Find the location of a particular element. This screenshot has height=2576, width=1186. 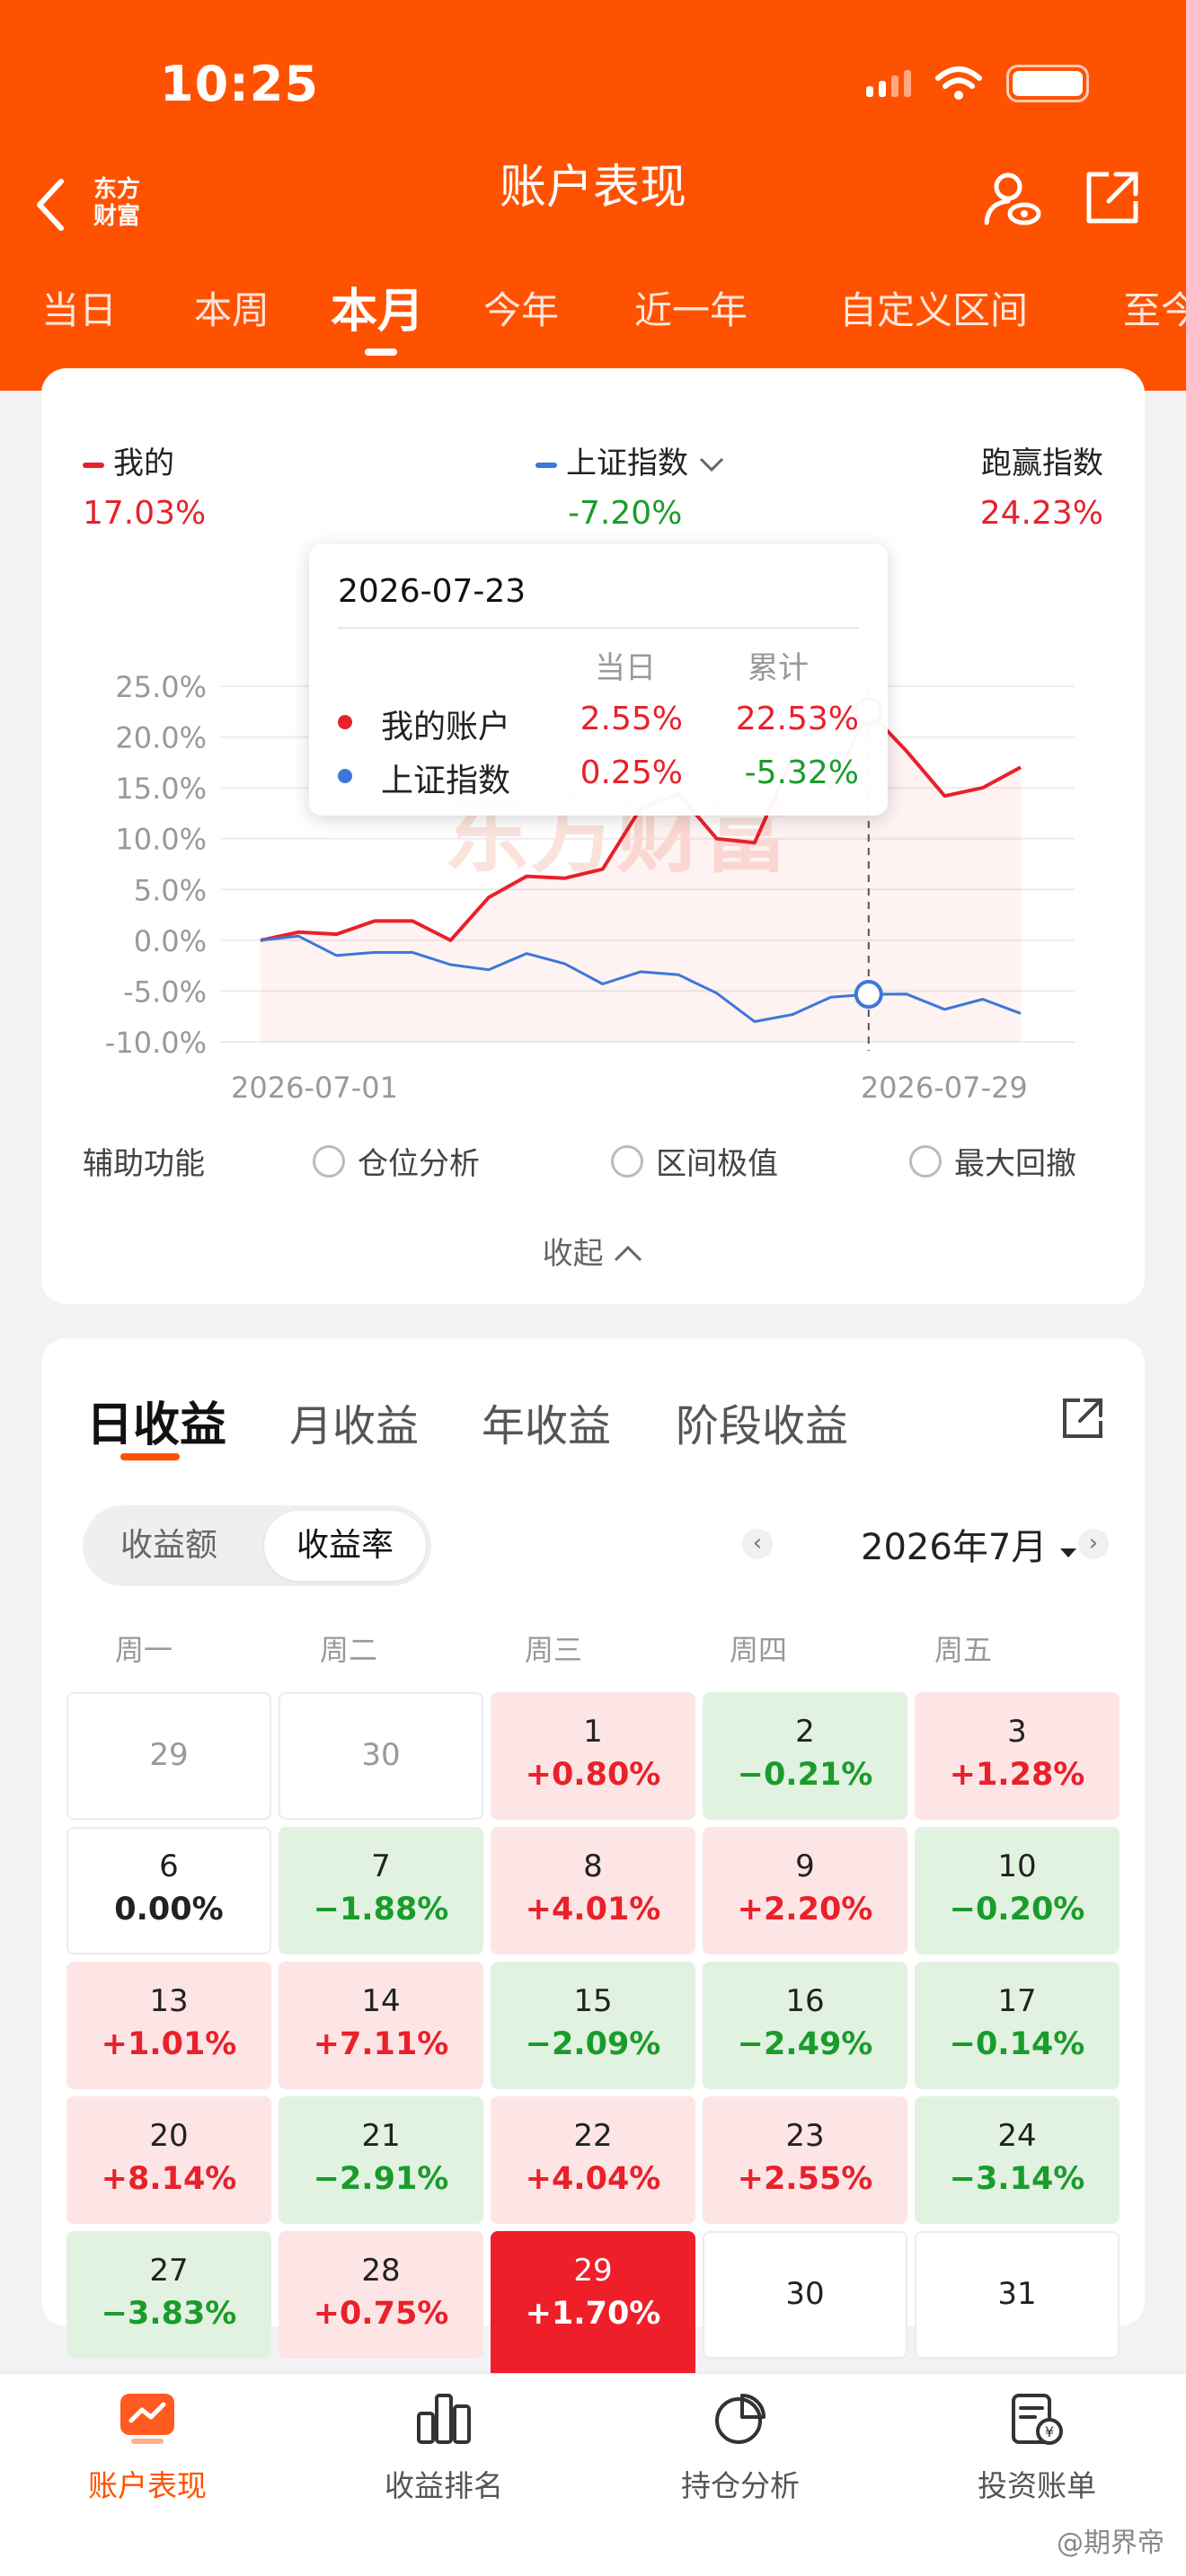

nav-account-performance: 账户表现 is located at coordinates (147, 2448).